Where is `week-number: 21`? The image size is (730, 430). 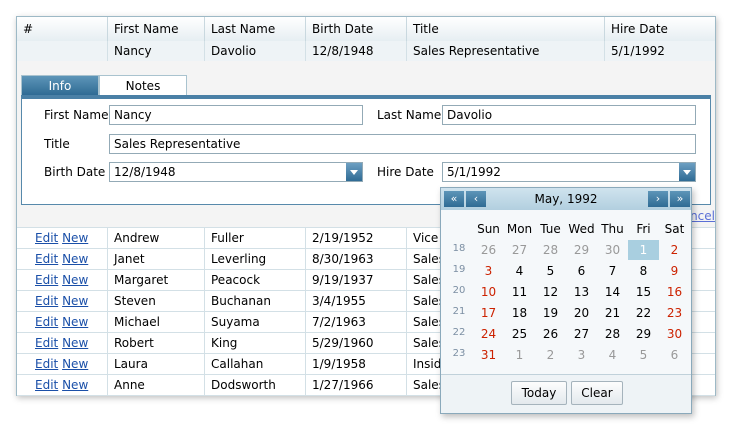
week-number: 21 is located at coordinates (459, 311).